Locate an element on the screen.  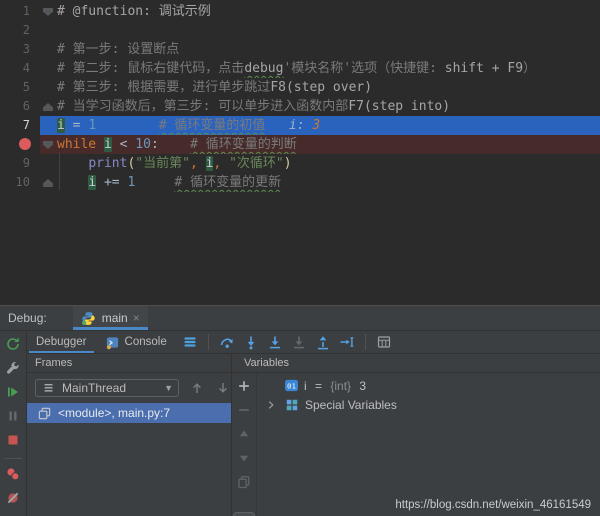
thread-row: MainThread ▼ is located at coordinates (129, 385).